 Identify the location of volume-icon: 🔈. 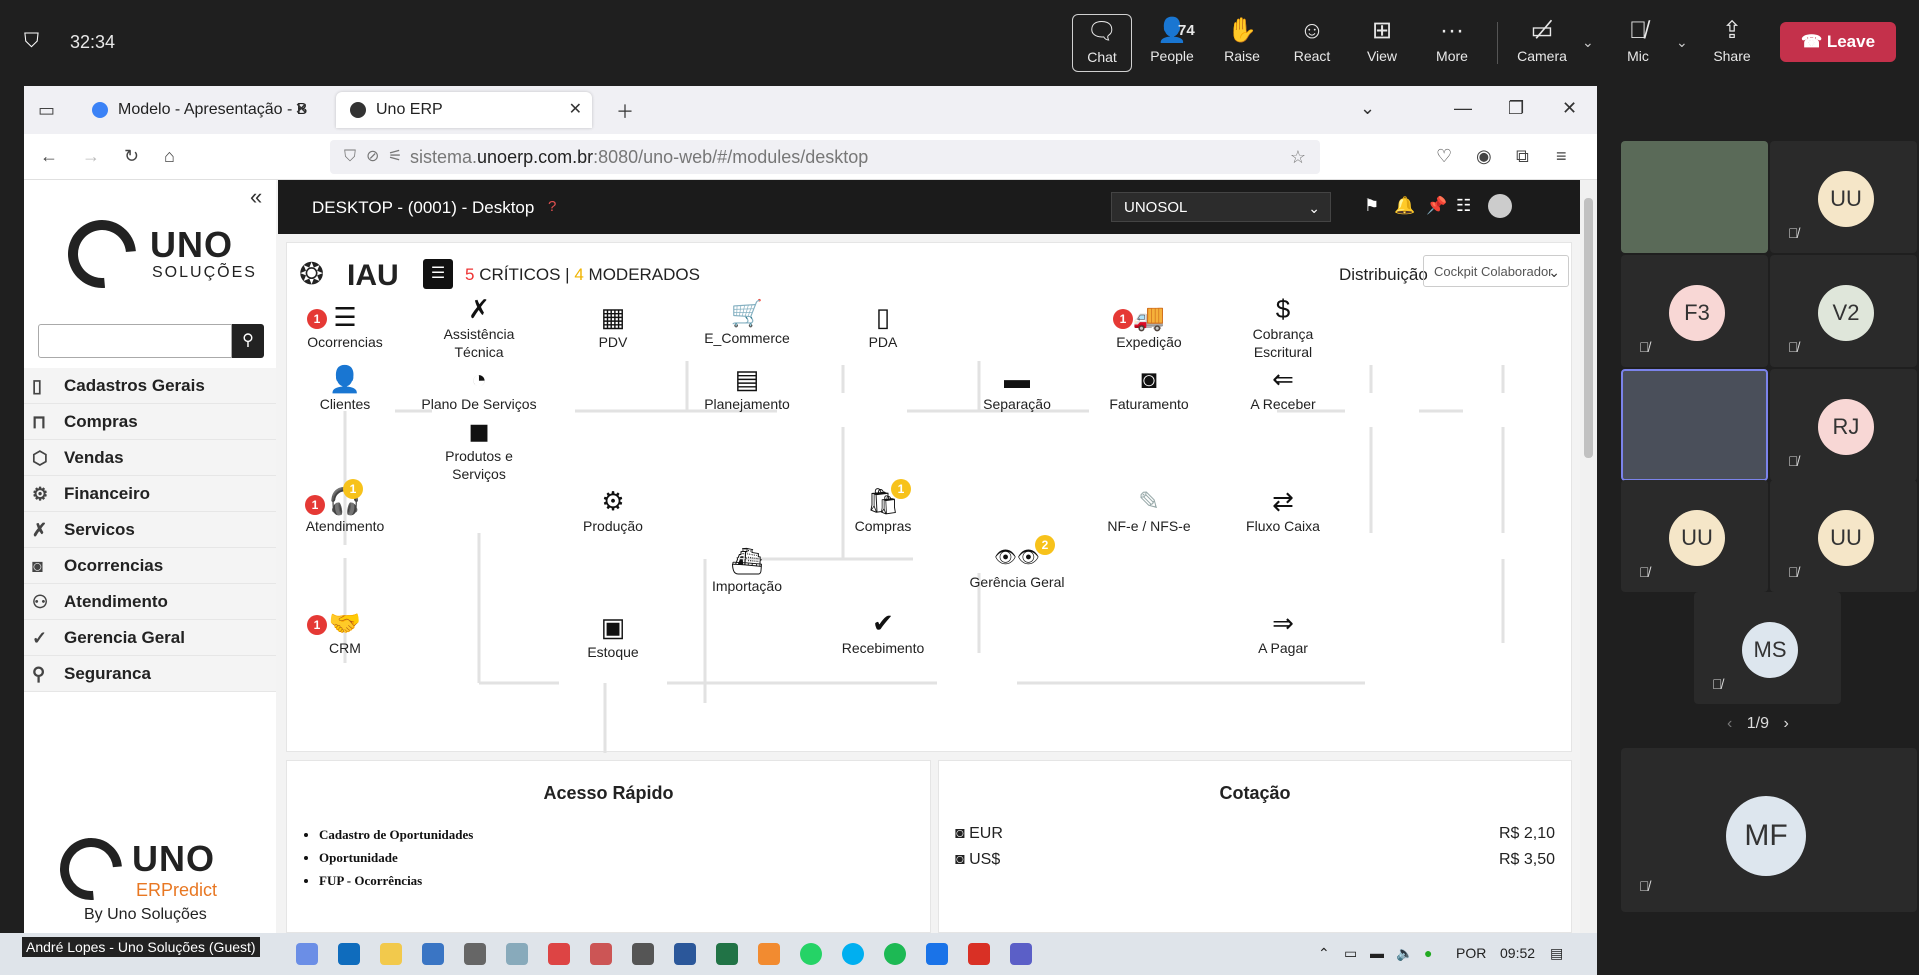
(1404, 953).